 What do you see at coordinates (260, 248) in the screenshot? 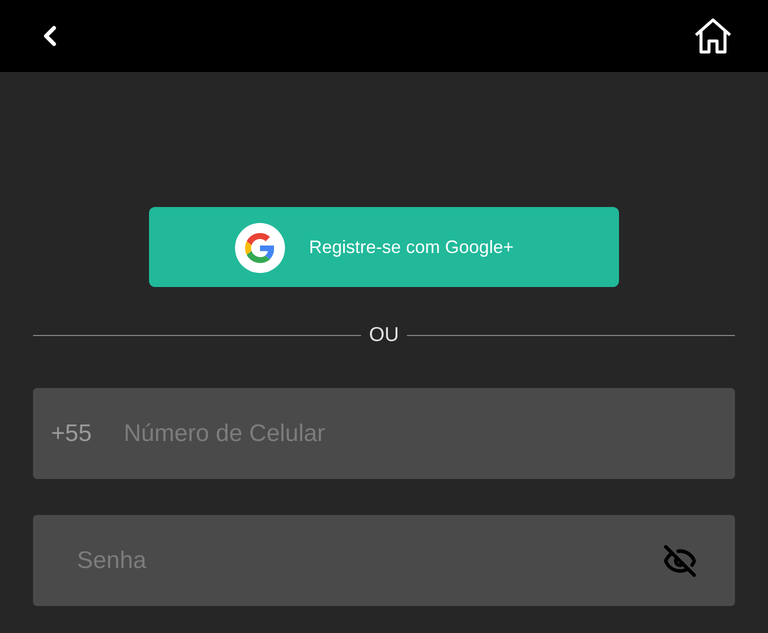
I see `google-logo-icon` at bounding box center [260, 248].